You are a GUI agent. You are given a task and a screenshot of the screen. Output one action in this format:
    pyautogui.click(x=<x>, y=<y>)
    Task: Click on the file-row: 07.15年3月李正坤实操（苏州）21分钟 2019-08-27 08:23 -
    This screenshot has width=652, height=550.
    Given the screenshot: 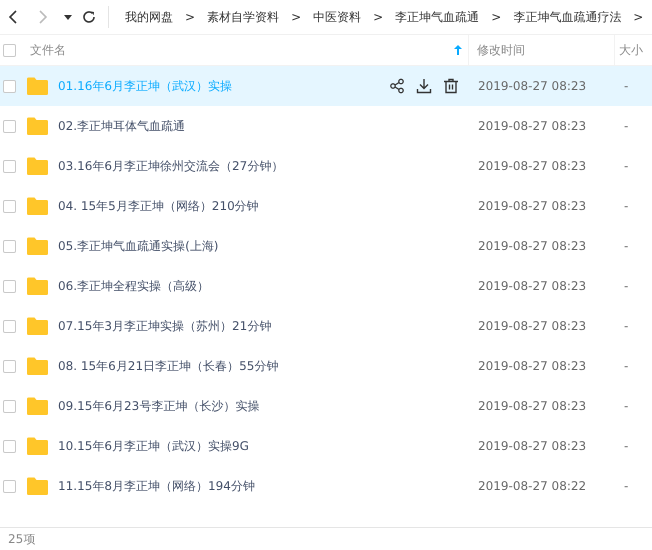 What is the action you would take?
    pyautogui.click(x=326, y=326)
    